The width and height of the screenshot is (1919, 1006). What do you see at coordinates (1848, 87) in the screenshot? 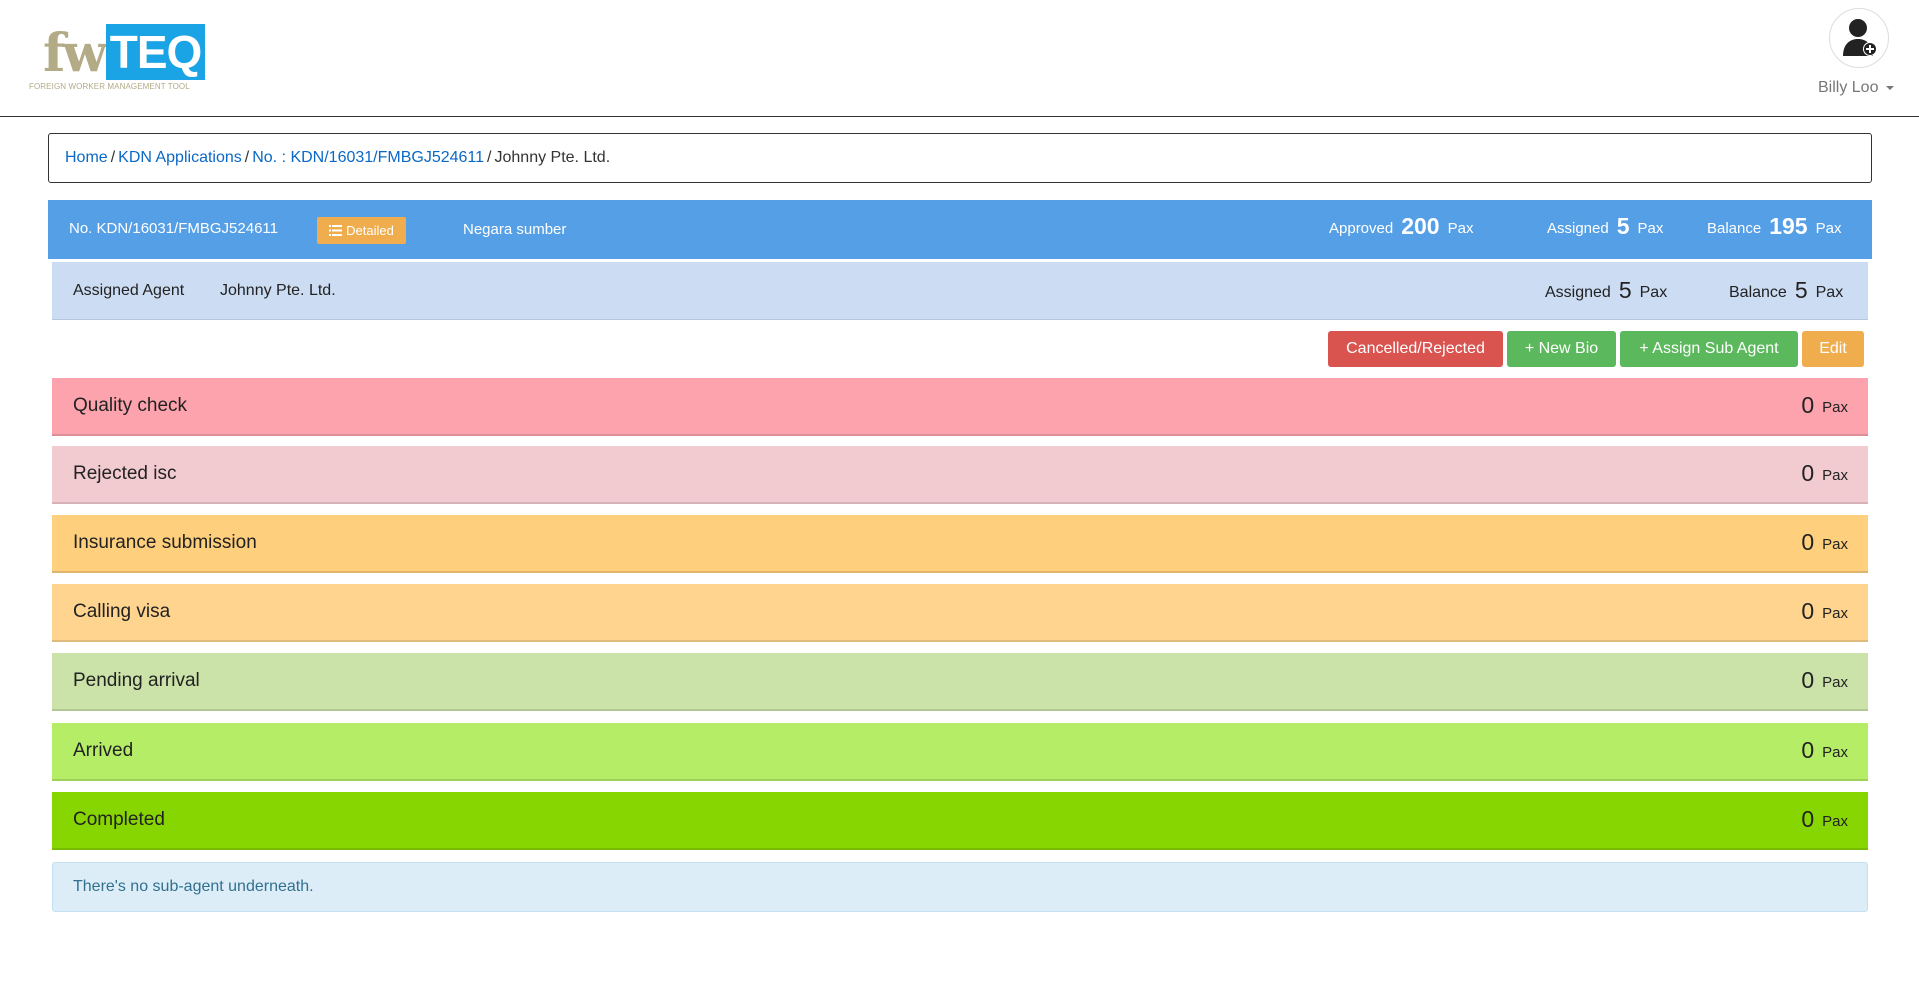
I see `user-name-label: Billy Loo` at bounding box center [1848, 87].